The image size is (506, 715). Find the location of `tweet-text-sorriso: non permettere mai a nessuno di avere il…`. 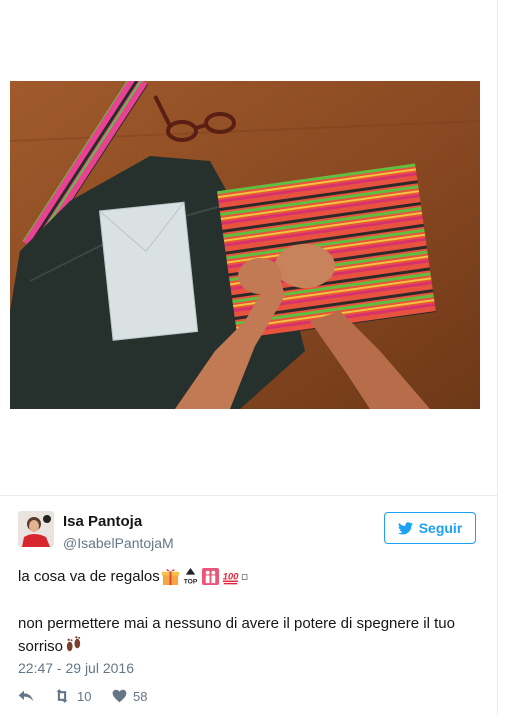

tweet-text-sorriso: non permettere mai a nessuno di avere il… is located at coordinates (236, 635).